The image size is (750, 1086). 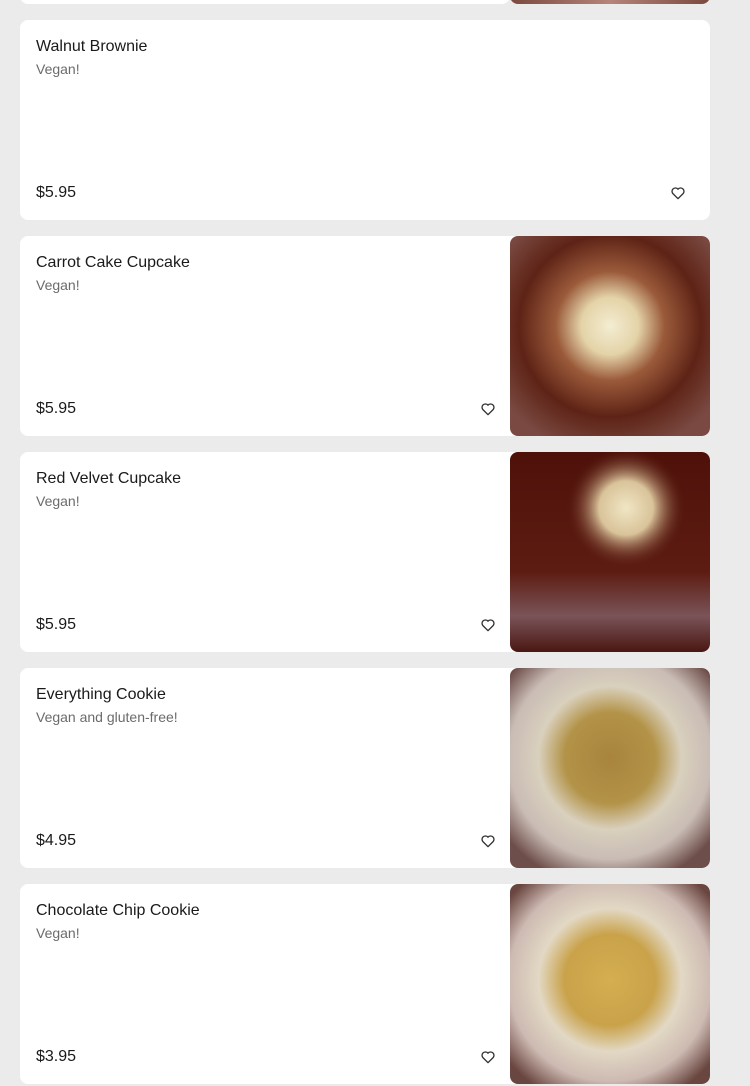 I want to click on previous-menu-item-image, so click(x=610, y=2).